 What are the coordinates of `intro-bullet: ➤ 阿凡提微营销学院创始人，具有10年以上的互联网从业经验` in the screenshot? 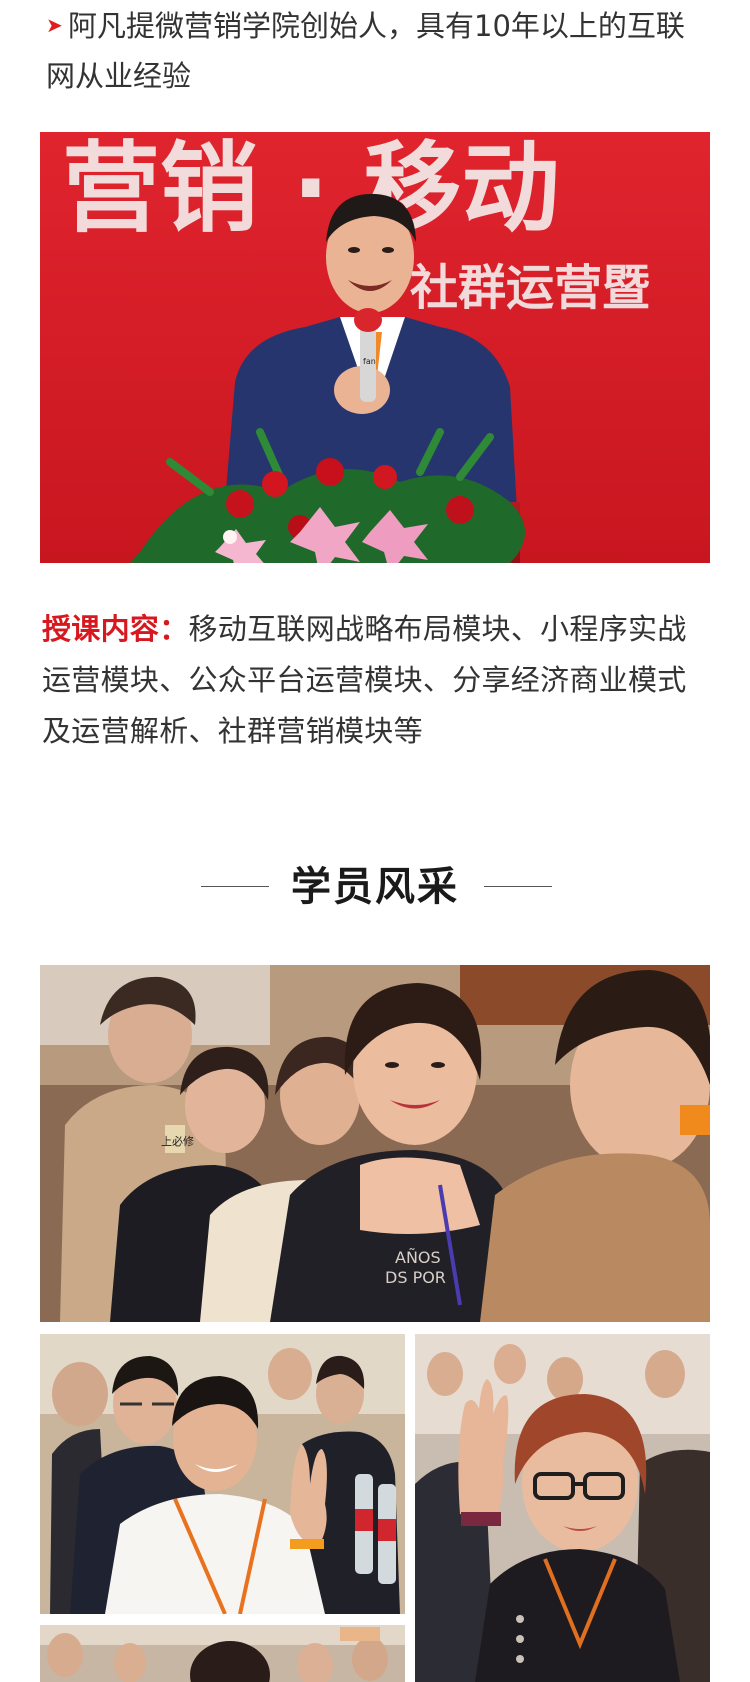 It's located at (376, 50).